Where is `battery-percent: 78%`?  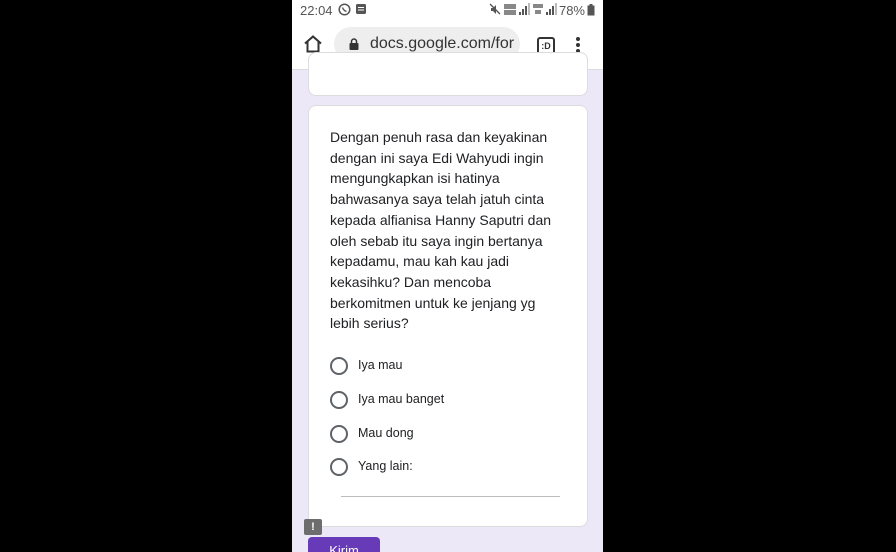 battery-percent: 78% is located at coordinates (571, 10).